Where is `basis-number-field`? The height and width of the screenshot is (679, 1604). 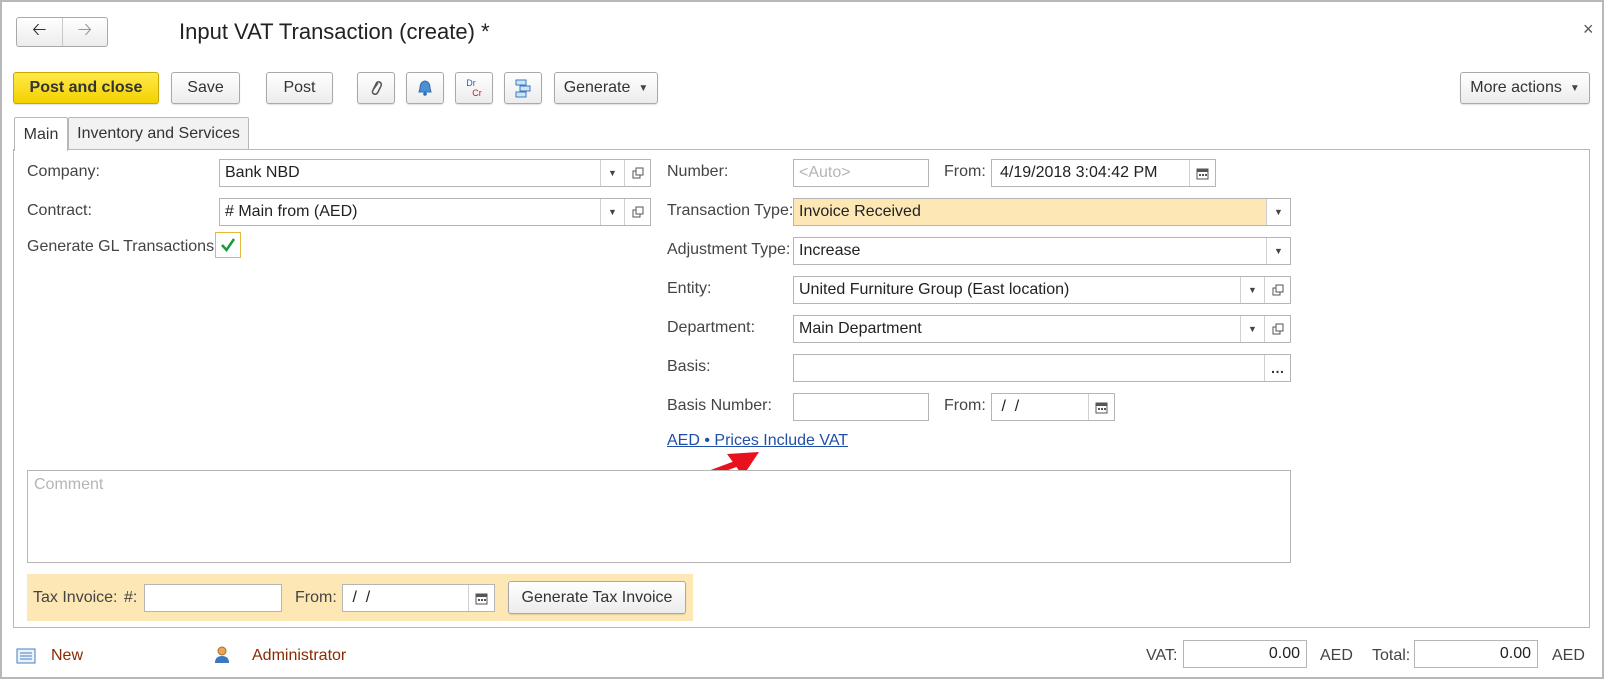
basis-number-field is located at coordinates (861, 407).